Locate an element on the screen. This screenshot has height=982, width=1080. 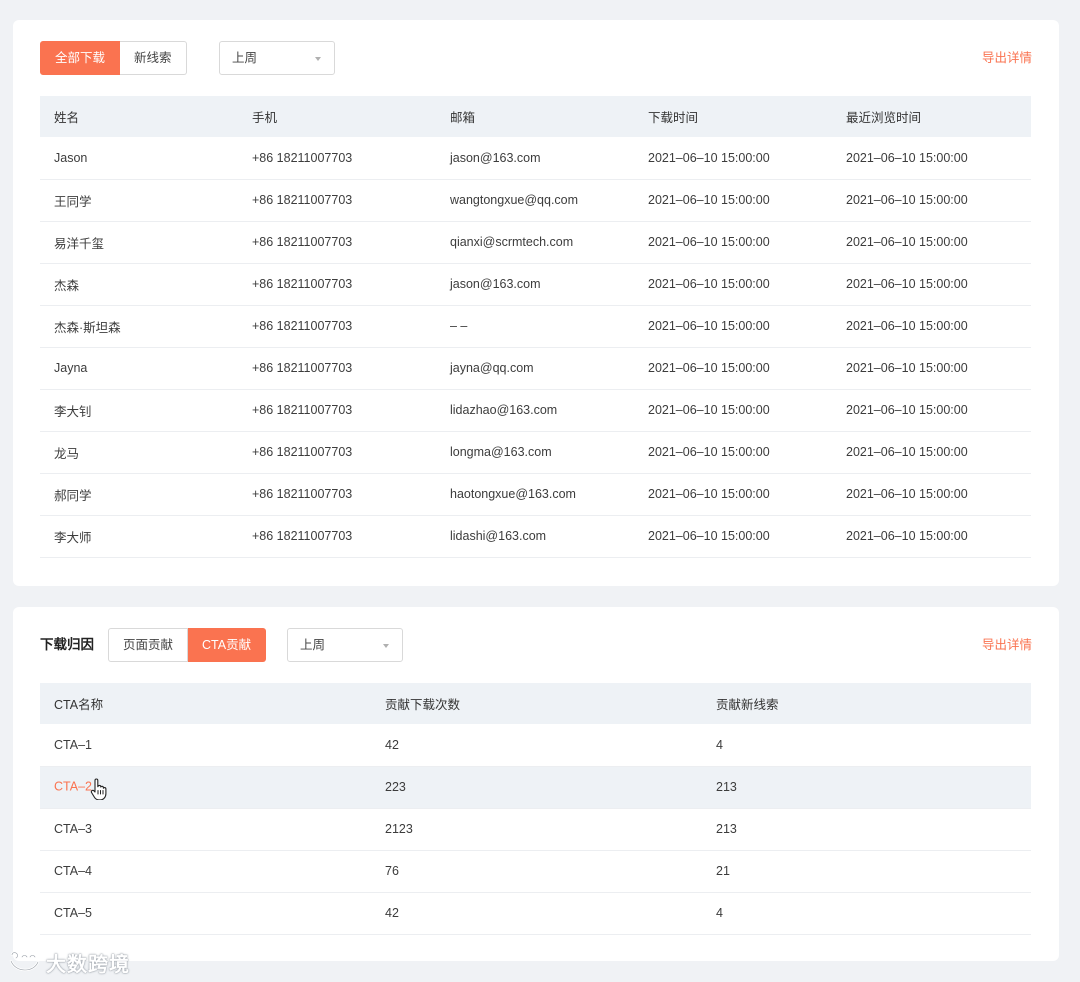
cell-download-count: 223 is located at coordinates (536, 787).